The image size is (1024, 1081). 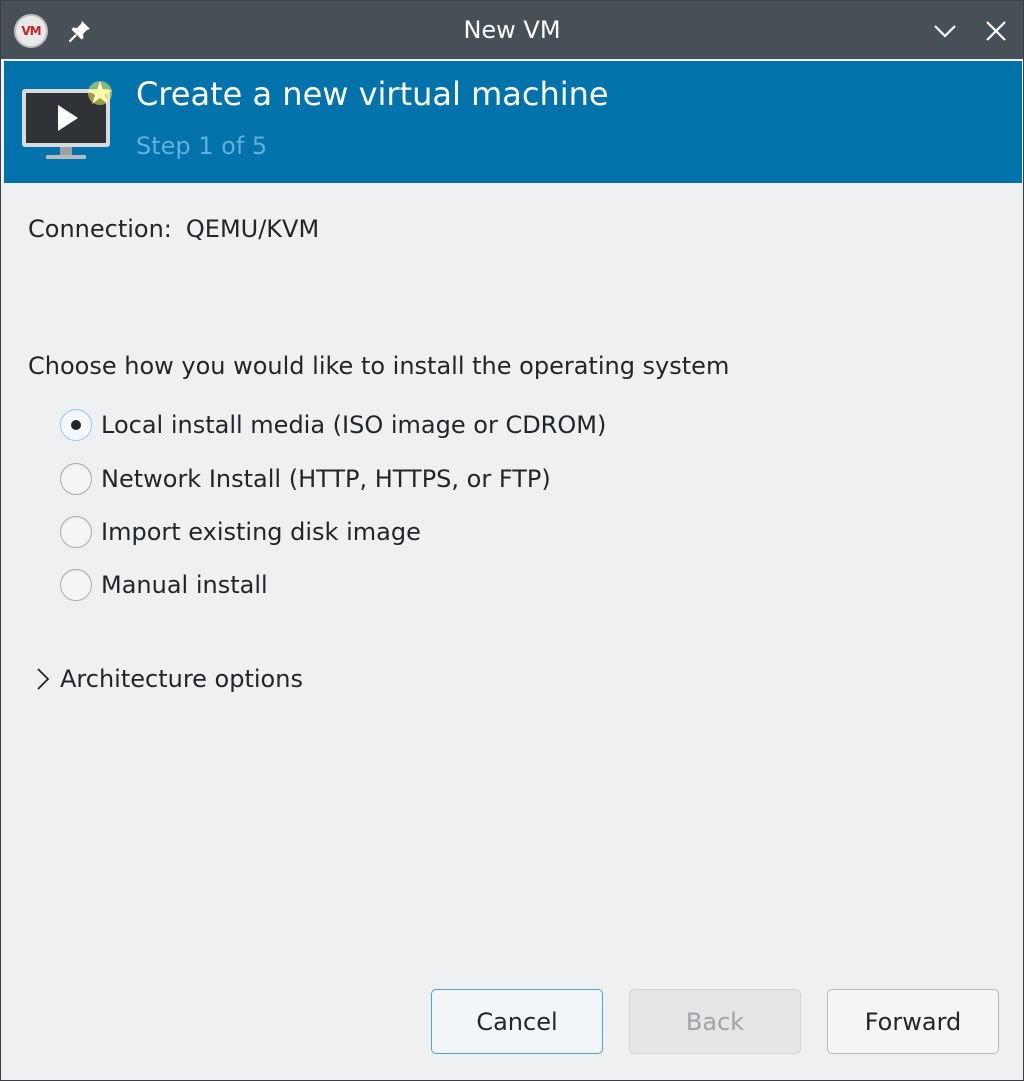 I want to click on radio-label: Network Install (HTTP, HTTPS, or FTP), so click(x=326, y=479).